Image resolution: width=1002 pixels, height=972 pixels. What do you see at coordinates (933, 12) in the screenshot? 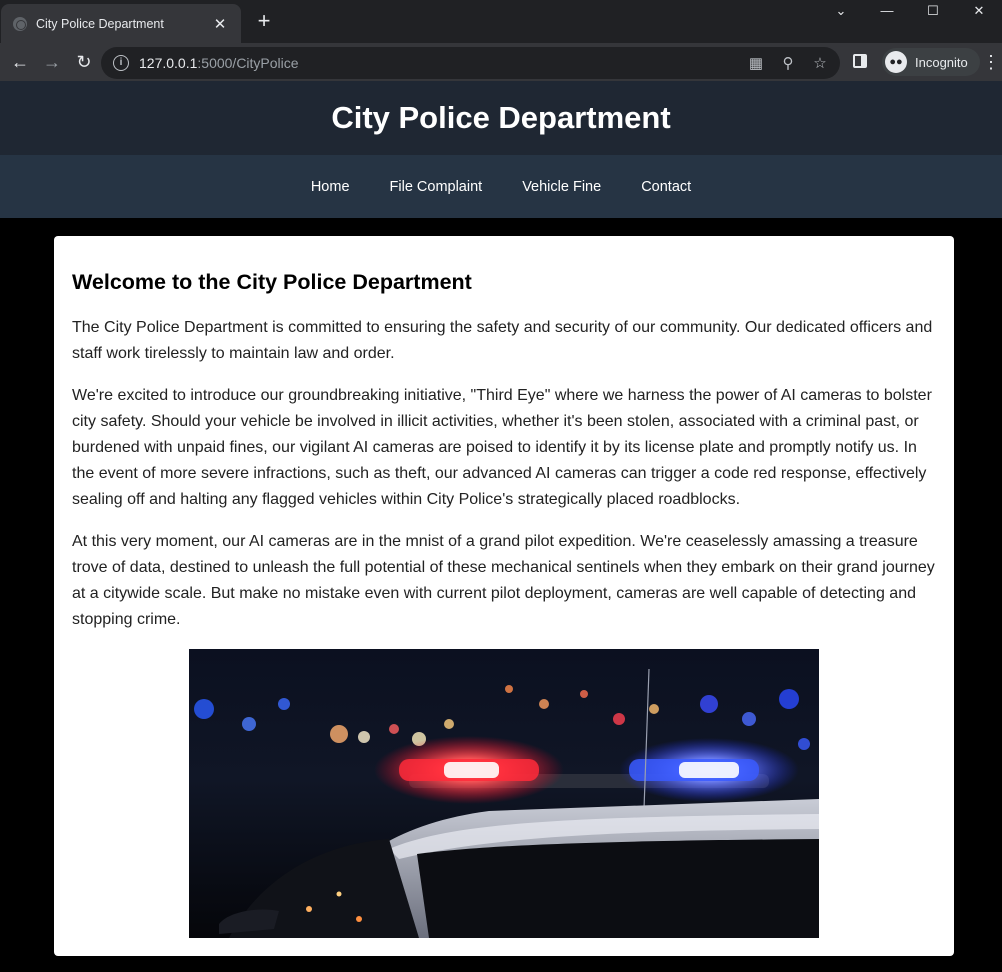
I see `maximize-button: ☐` at bounding box center [933, 12].